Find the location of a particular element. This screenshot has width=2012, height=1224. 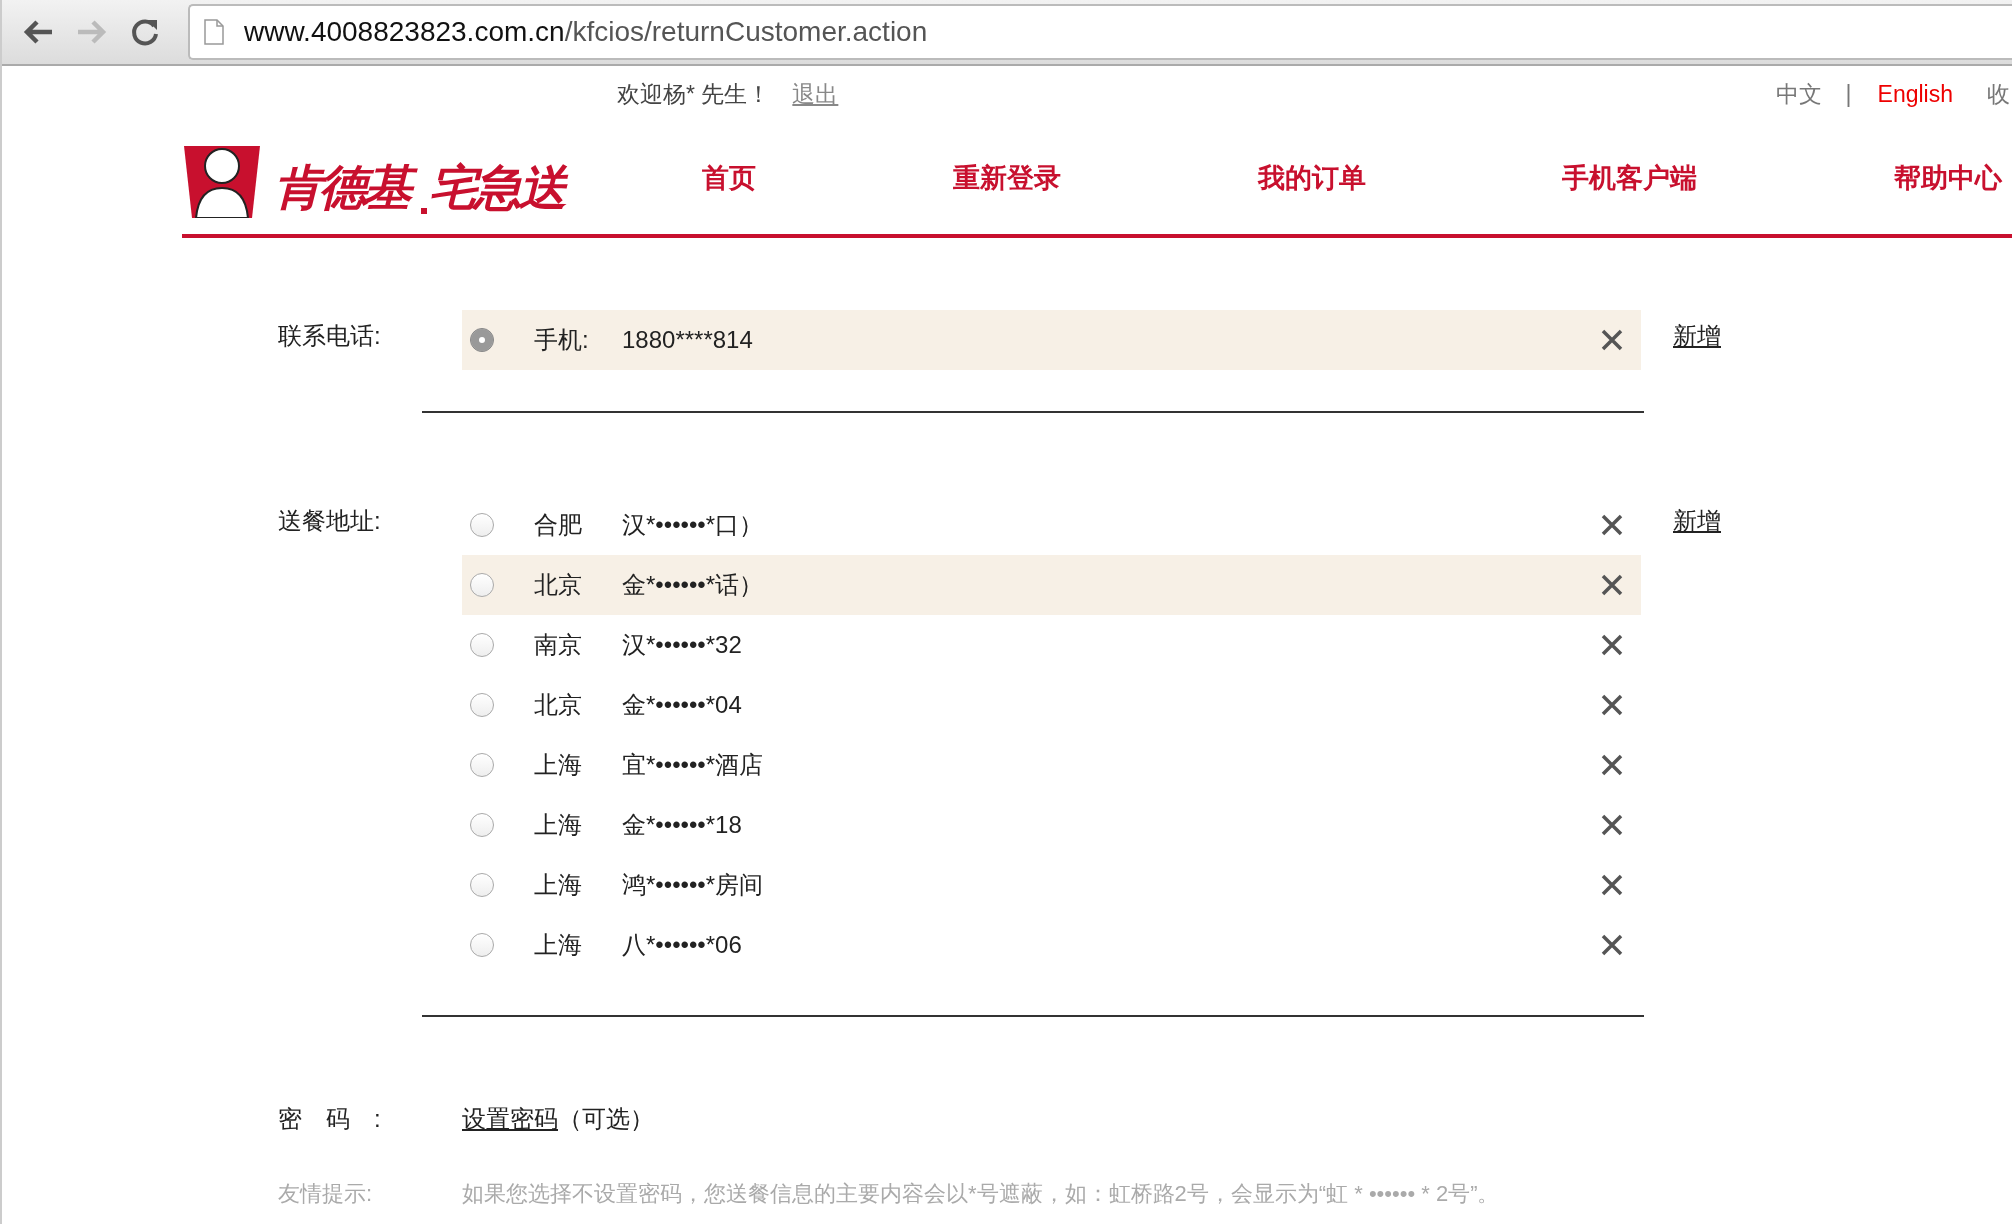

nav-link: 重新登录 is located at coordinates (1006, 178).